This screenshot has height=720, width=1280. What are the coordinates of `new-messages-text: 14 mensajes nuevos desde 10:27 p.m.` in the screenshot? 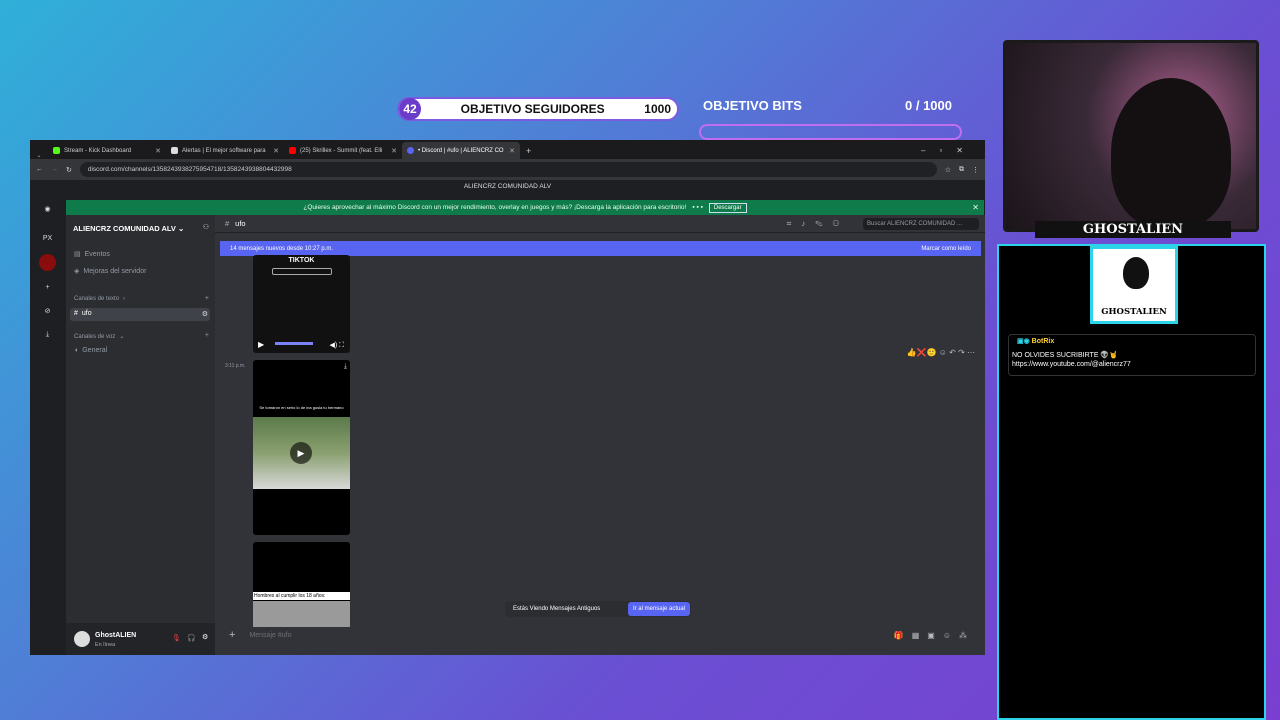 It's located at (282, 248).